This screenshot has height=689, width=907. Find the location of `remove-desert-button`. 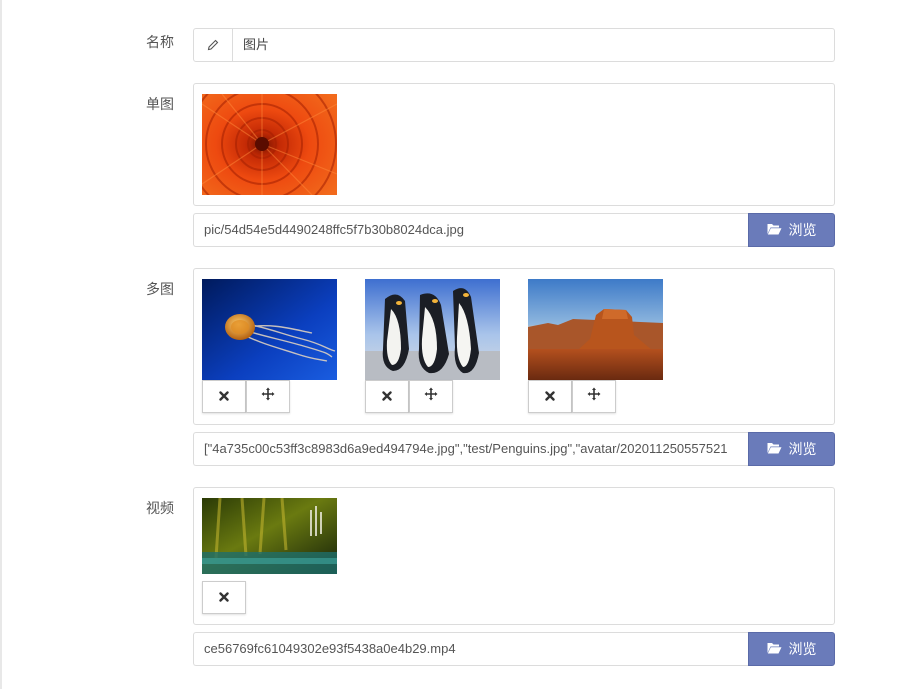

remove-desert-button is located at coordinates (550, 396).